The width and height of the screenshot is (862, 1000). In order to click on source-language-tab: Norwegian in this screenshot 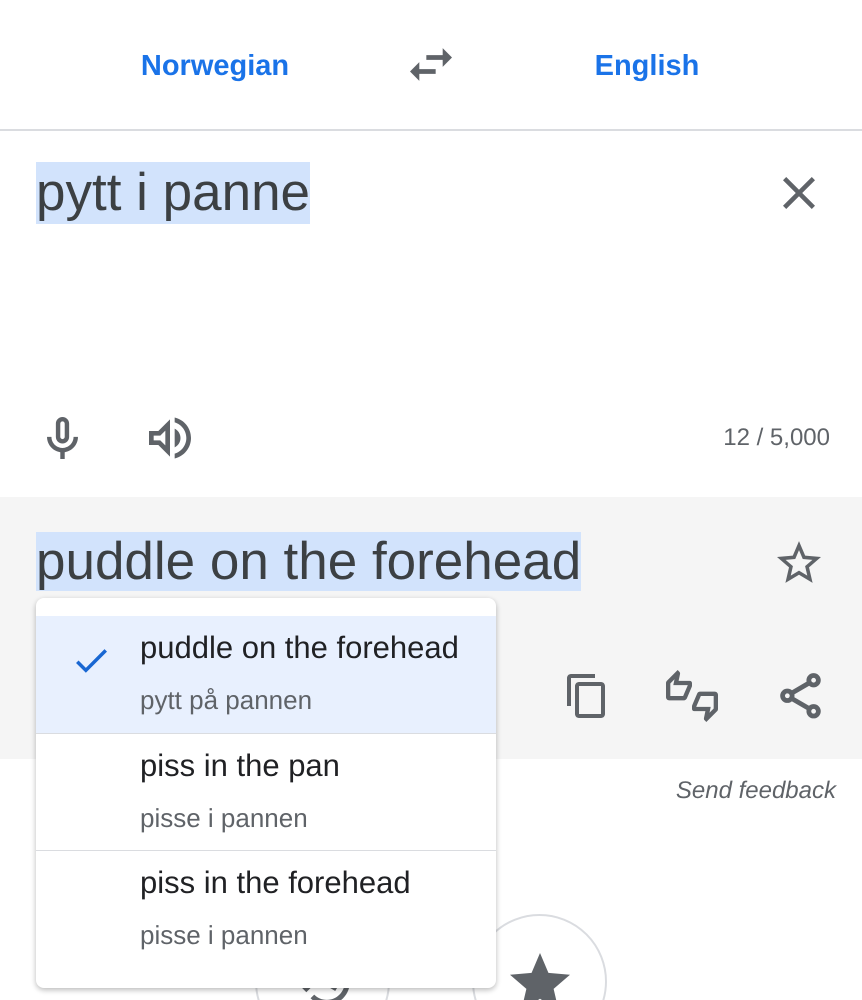, I will do `click(215, 65)`.